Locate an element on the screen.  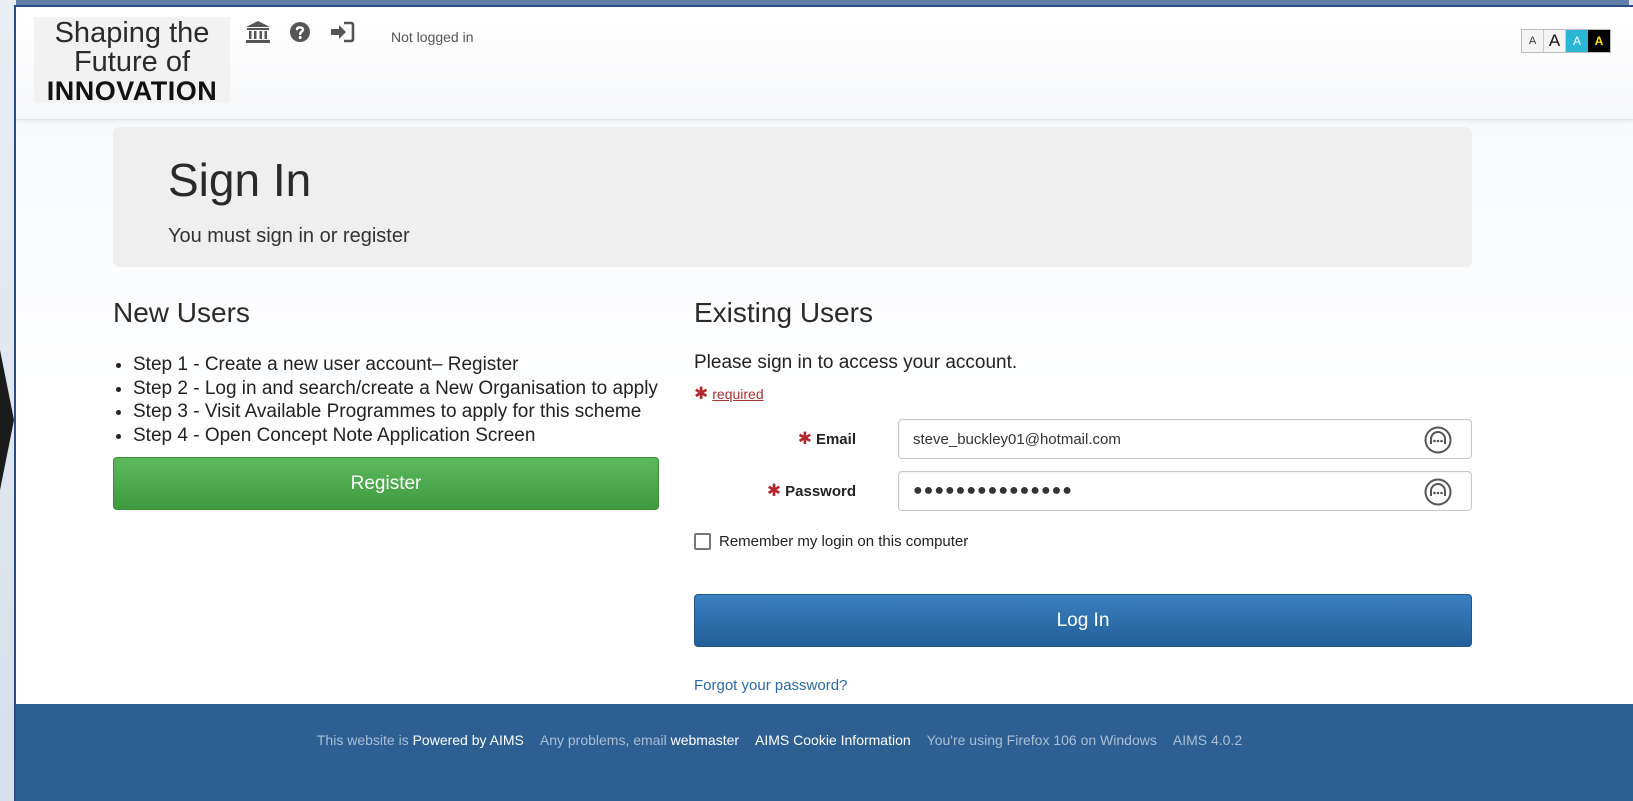
contrast-cyan-button: A is located at coordinates (1577, 41).